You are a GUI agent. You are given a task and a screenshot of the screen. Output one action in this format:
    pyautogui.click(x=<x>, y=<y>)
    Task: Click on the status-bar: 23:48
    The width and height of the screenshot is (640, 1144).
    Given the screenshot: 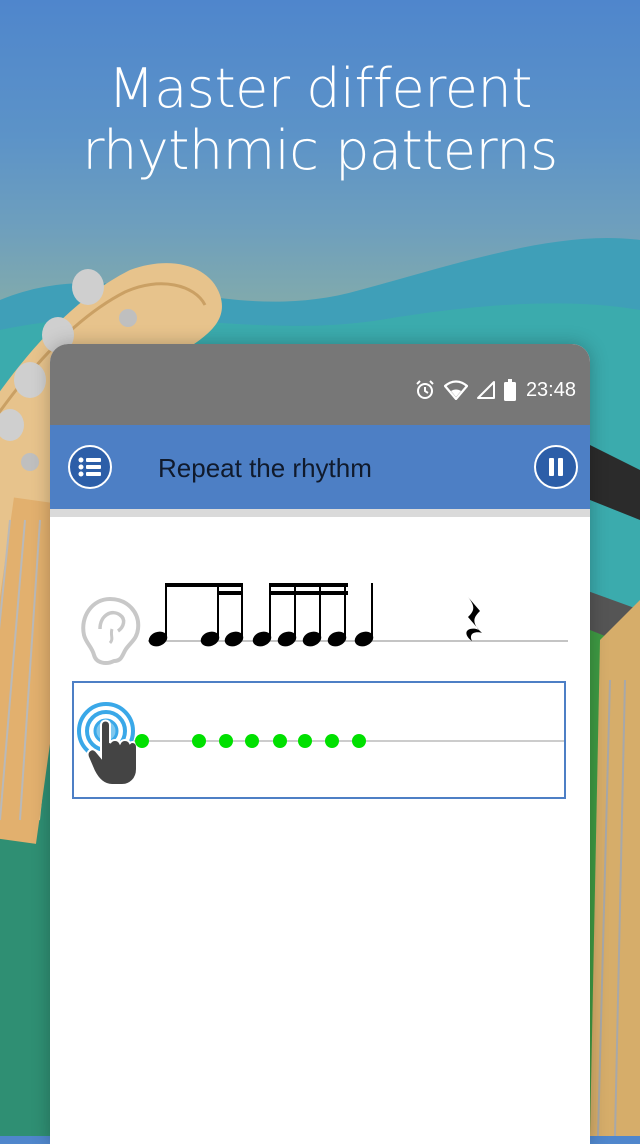 What is the action you would take?
    pyautogui.click(x=320, y=384)
    